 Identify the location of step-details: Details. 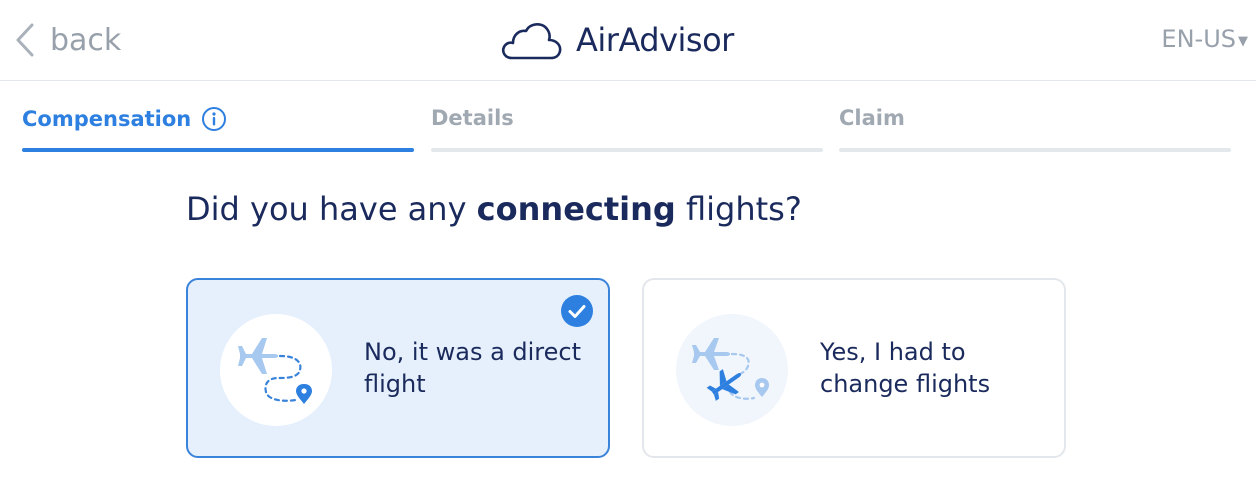
(627, 129).